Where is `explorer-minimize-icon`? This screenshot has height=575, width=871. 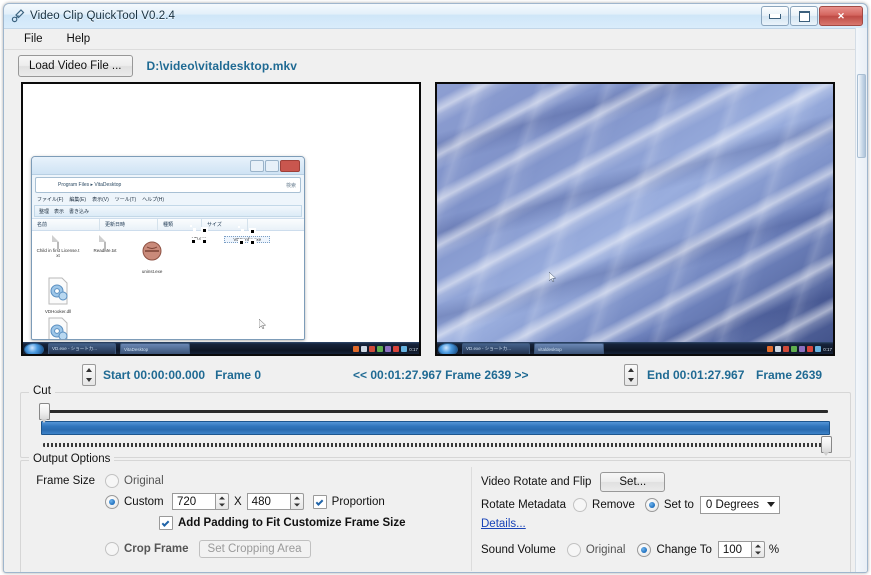 explorer-minimize-icon is located at coordinates (257, 166).